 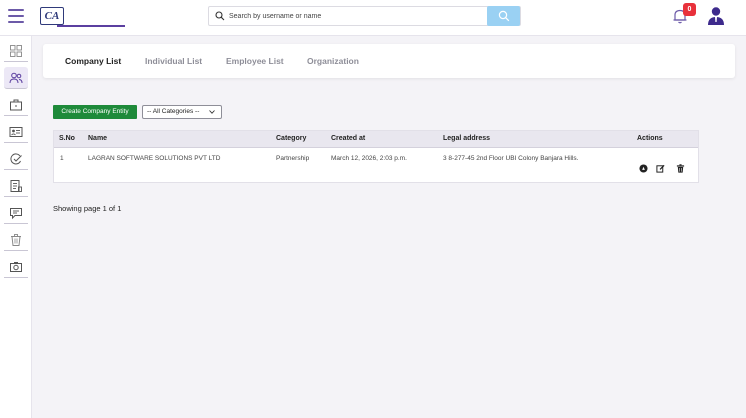 I want to click on column-header-category: Category, so click(x=291, y=138).